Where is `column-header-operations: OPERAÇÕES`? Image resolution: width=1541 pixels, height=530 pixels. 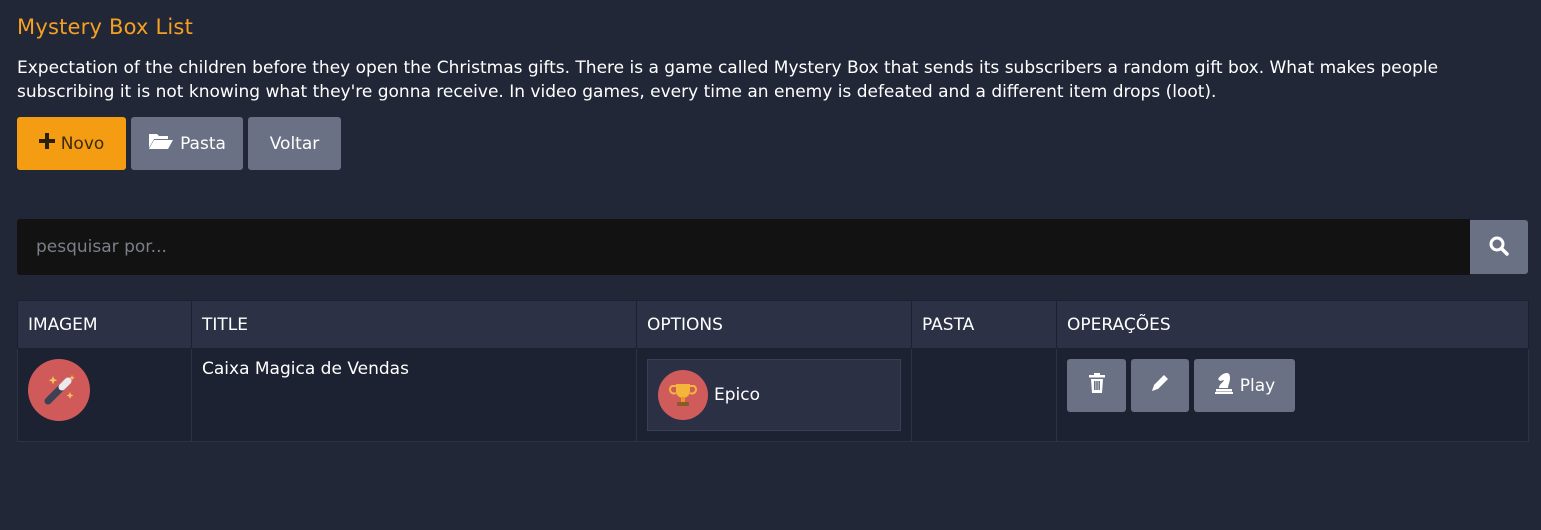
column-header-operations: OPERAÇÕES is located at coordinates (1292, 324).